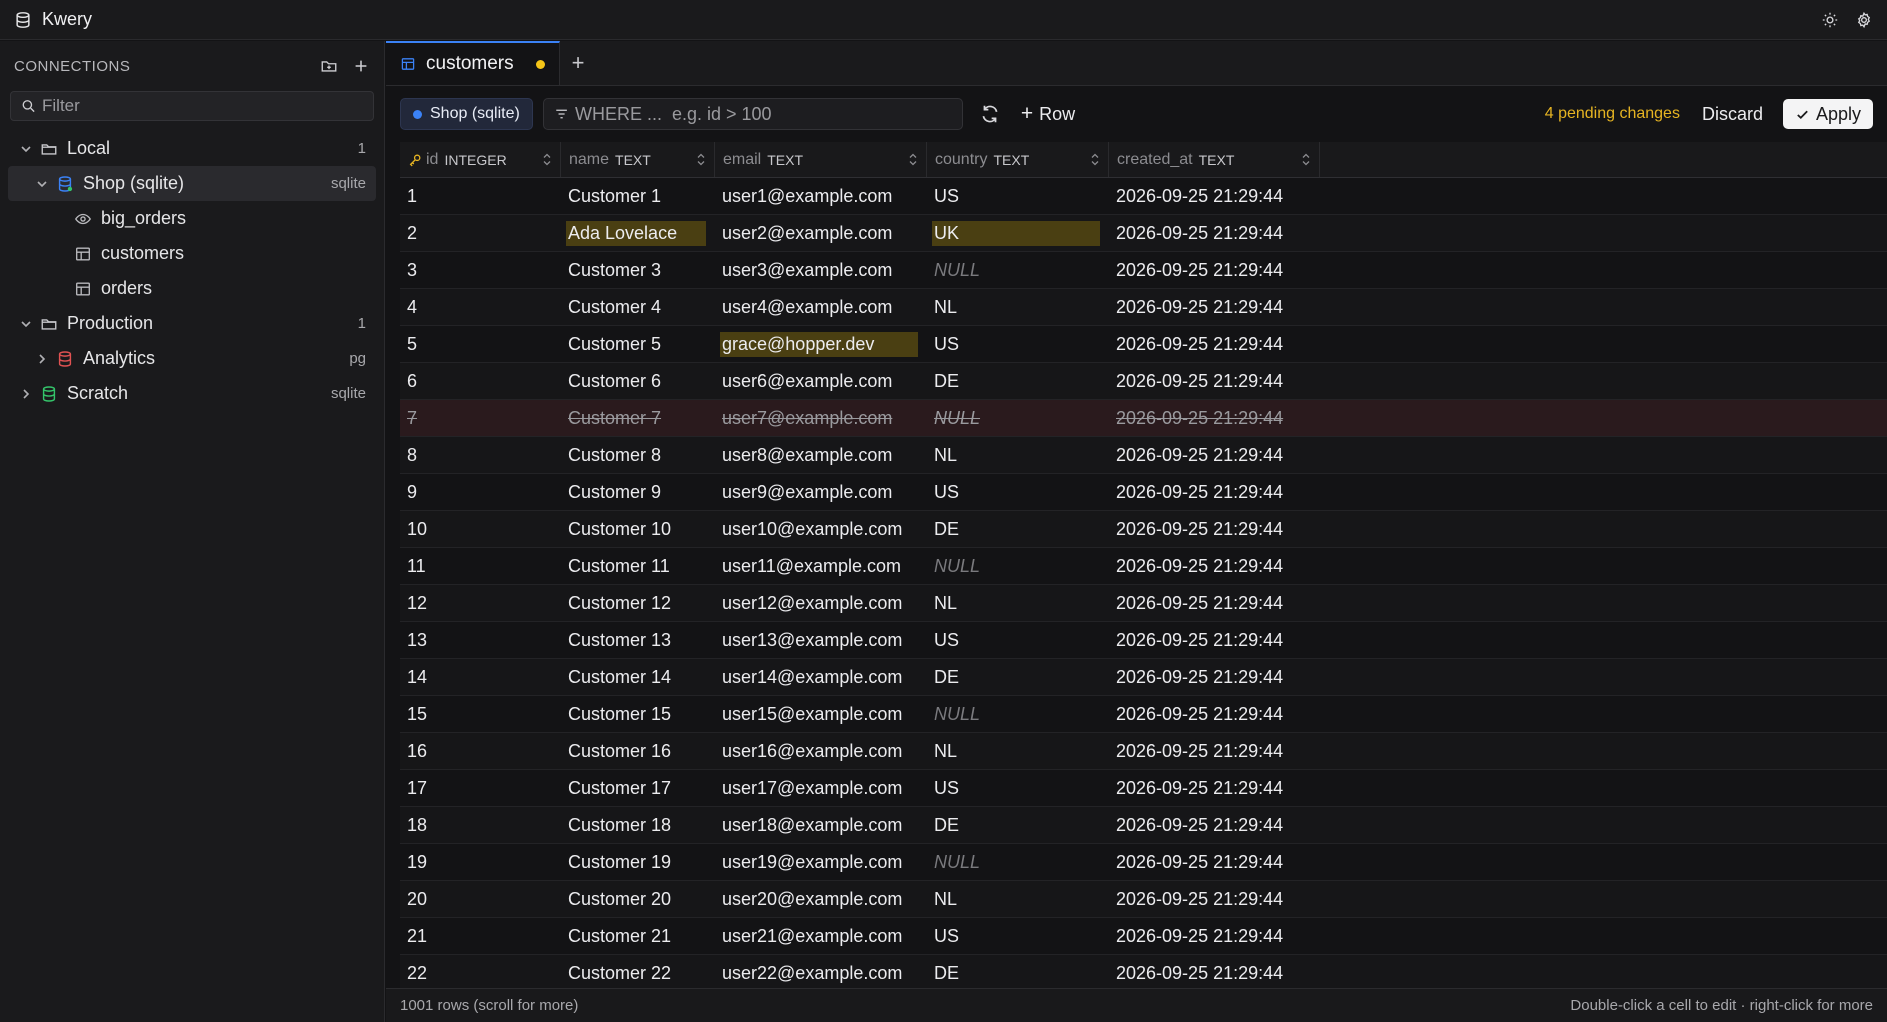  I want to click on cell-email: user4@example.com, so click(821, 307).